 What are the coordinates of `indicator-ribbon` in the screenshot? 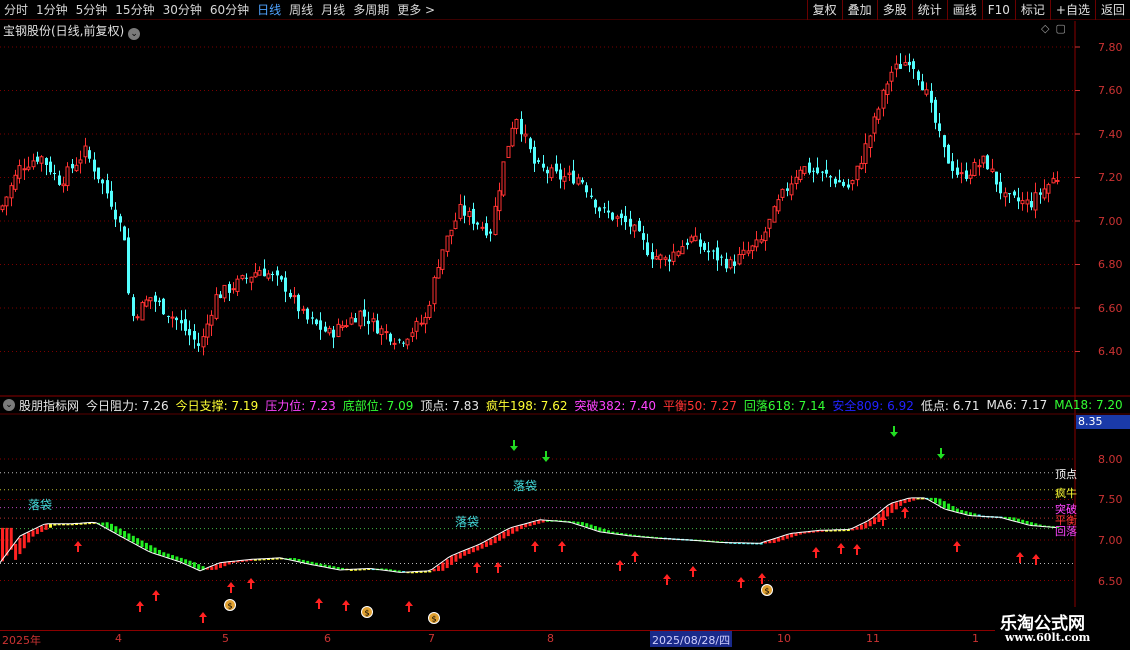 It's located at (530, 535).